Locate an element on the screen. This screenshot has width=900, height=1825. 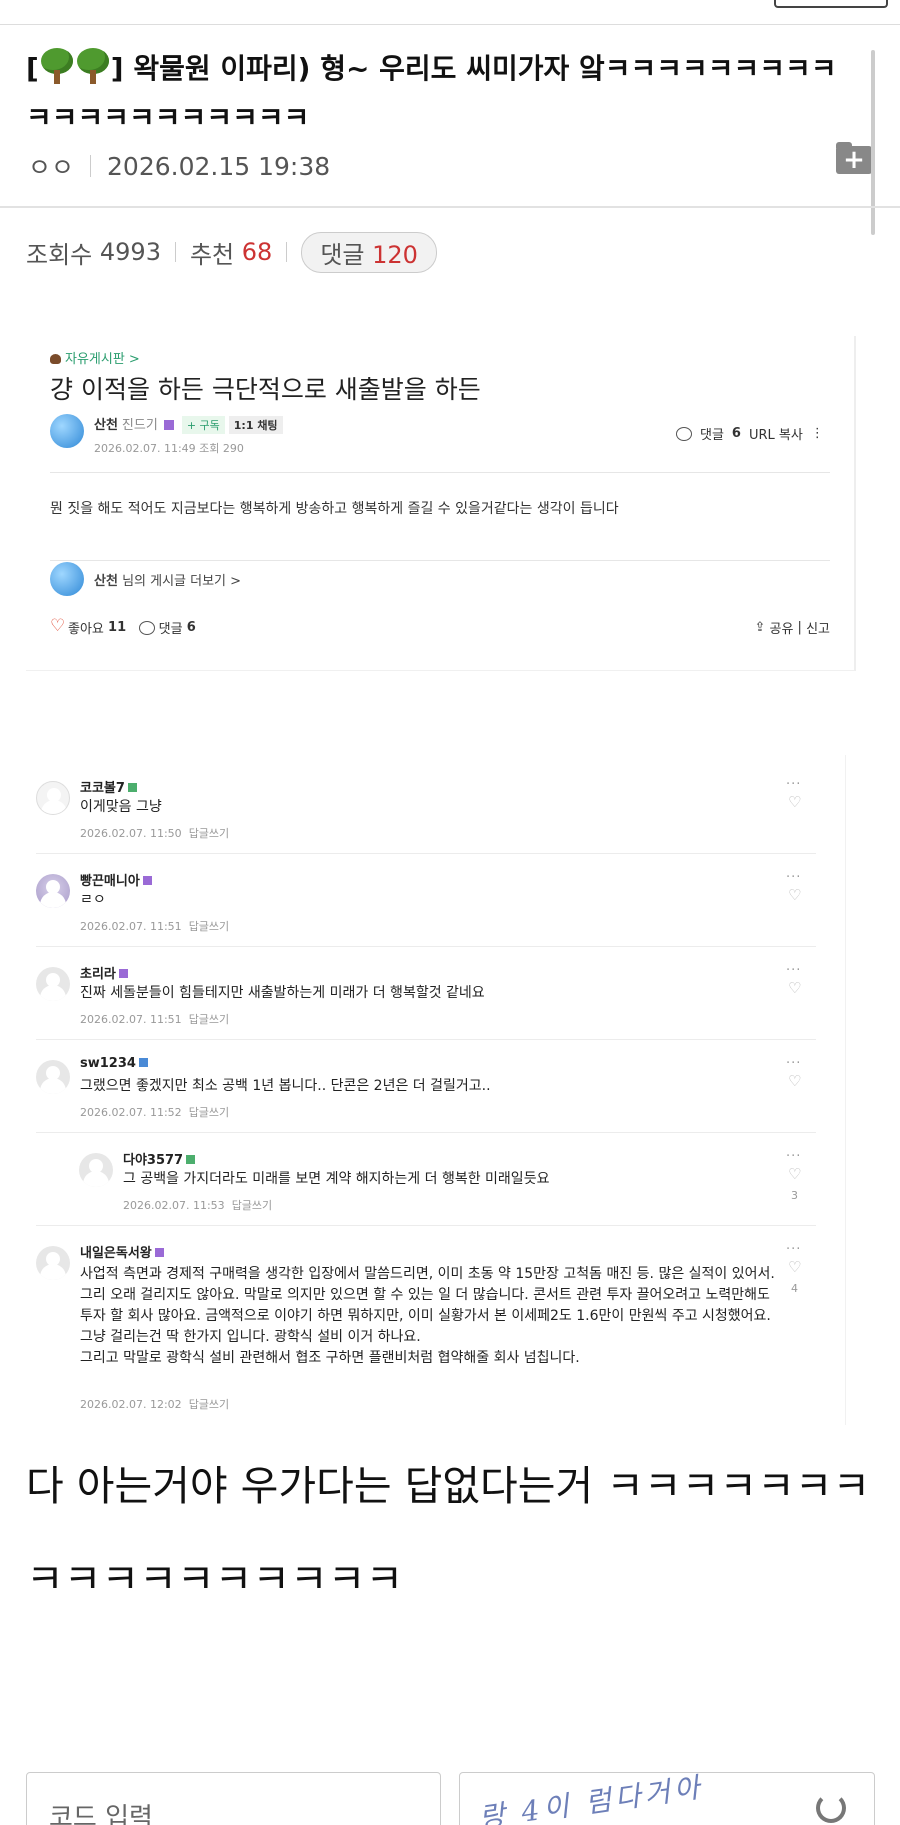
post-body-text: 다 아는거야 우가다는 답없다는거 ㅋㅋㅋㅋㅋㅋㅋㅋㅋㅋㅋㅋㅋㅋㅋㅋㅋ is located at coordinates (448, 1532).